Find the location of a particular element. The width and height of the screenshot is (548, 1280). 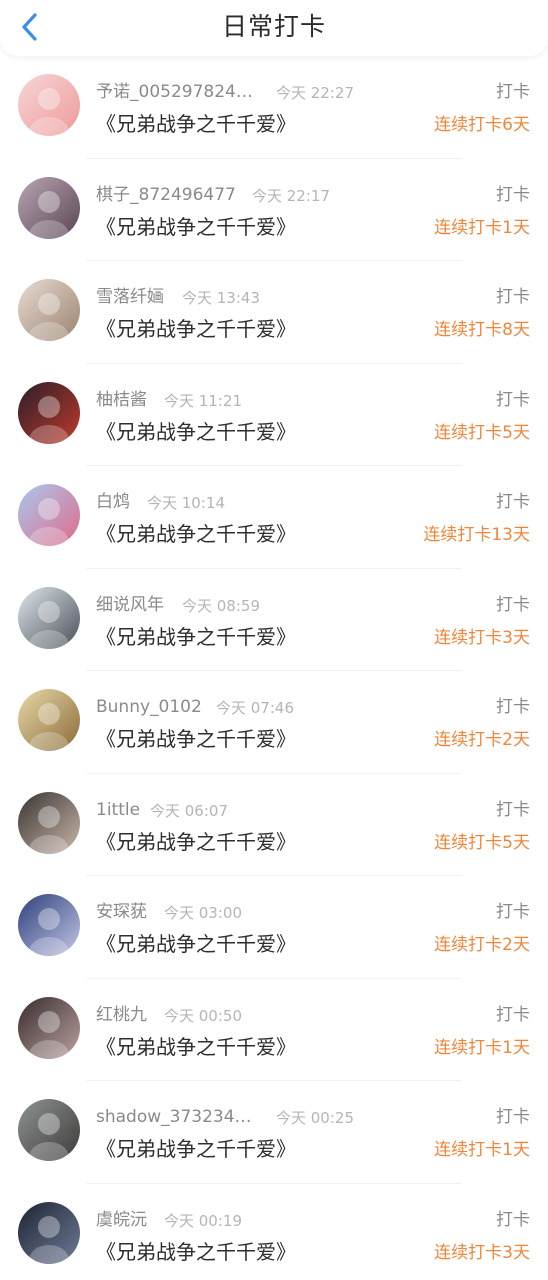

checkin-row: 棋子_872496477 今天 22:17 《兄弟战争之千千爱》 打卡连续打卡1天 is located at coordinates (274, 210).